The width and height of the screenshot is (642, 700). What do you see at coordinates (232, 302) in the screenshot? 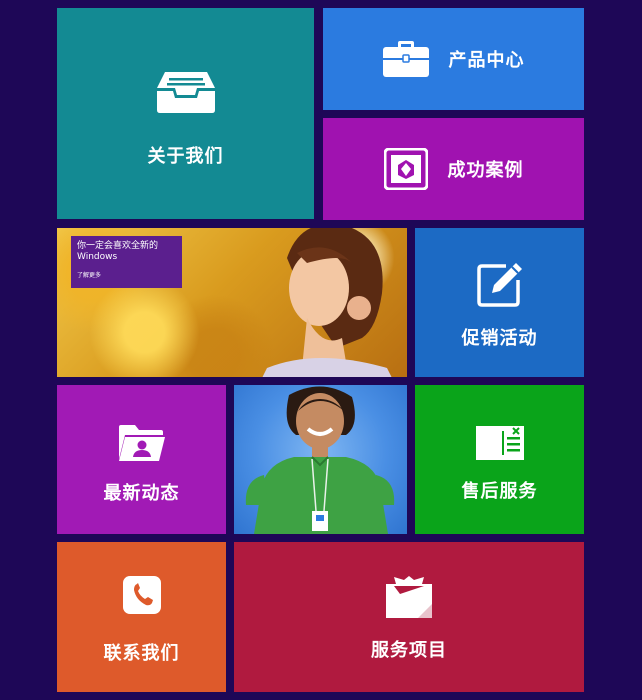
I see `windows-promo-banner: 你一定会喜欢全新的 Windows 了解更多` at bounding box center [232, 302].